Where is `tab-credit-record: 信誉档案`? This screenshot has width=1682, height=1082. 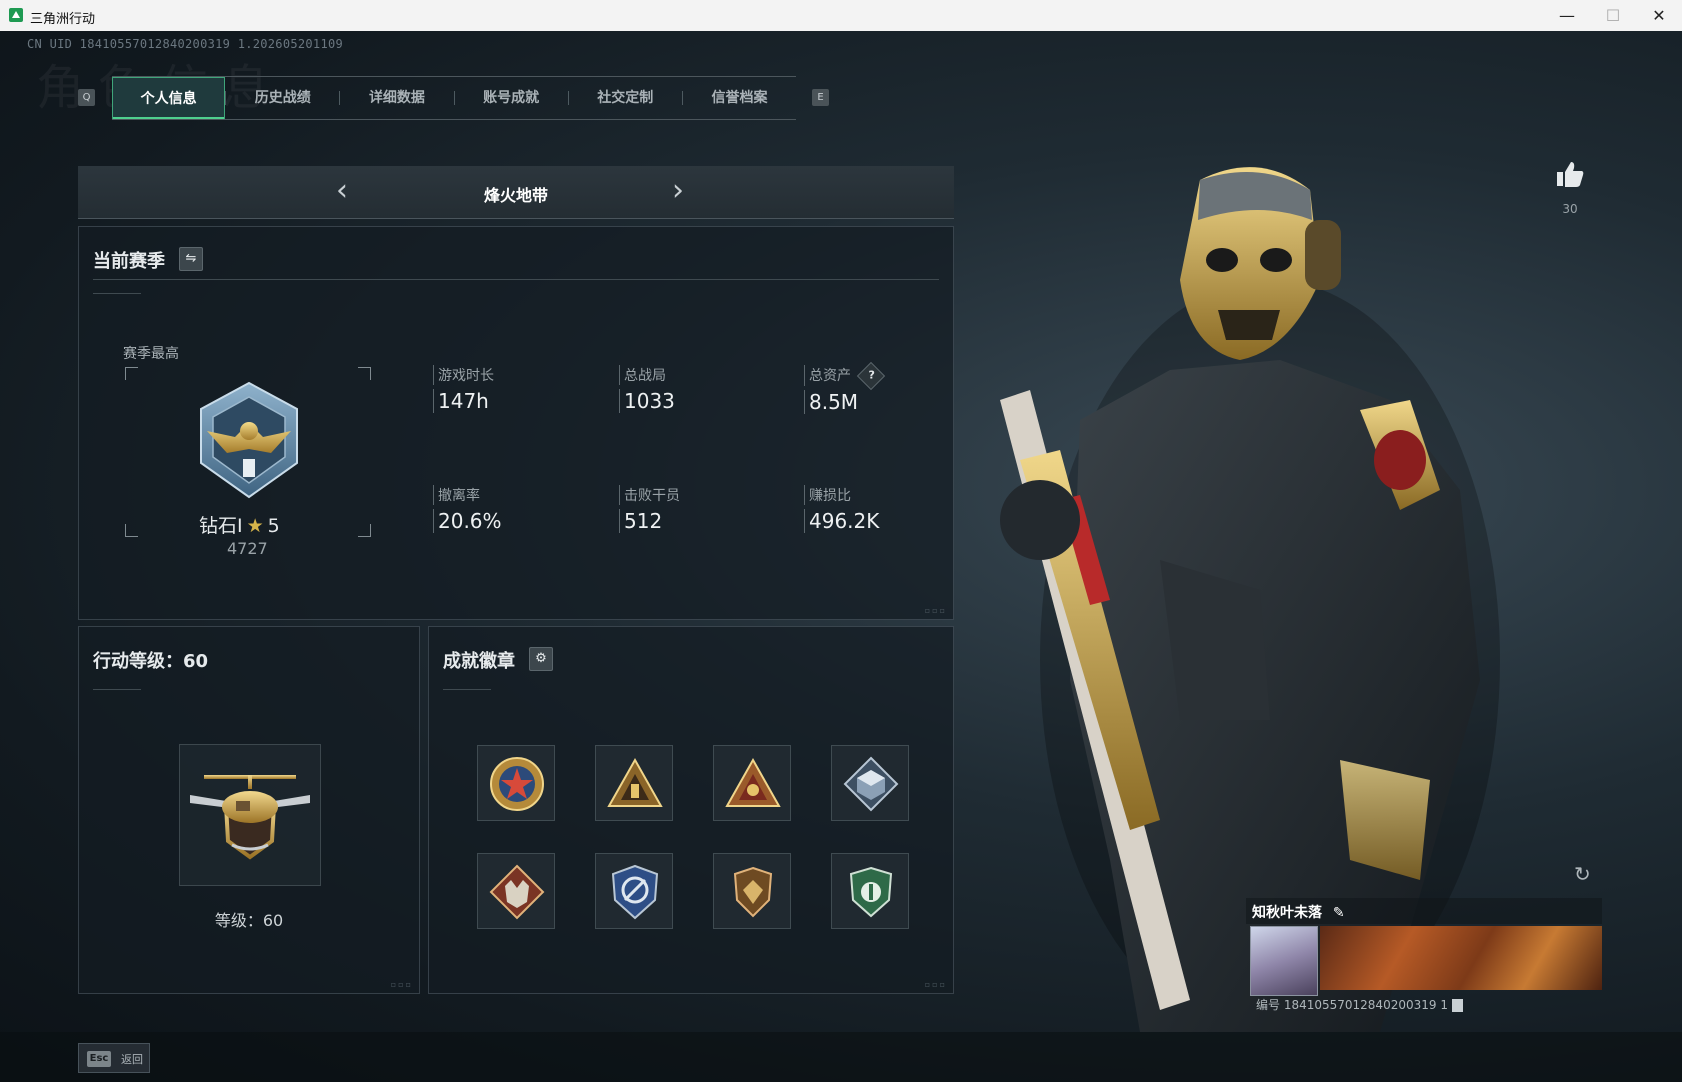 tab-credit-record: 信誉档案 is located at coordinates (739, 98).